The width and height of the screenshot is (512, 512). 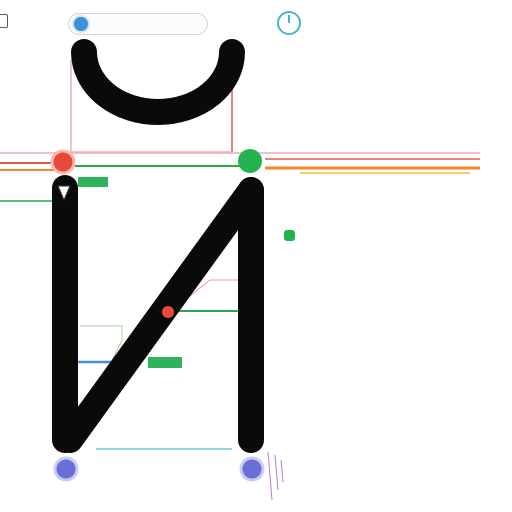 What do you see at coordinates (63, 162) in the screenshot?
I see `node-top-left` at bounding box center [63, 162].